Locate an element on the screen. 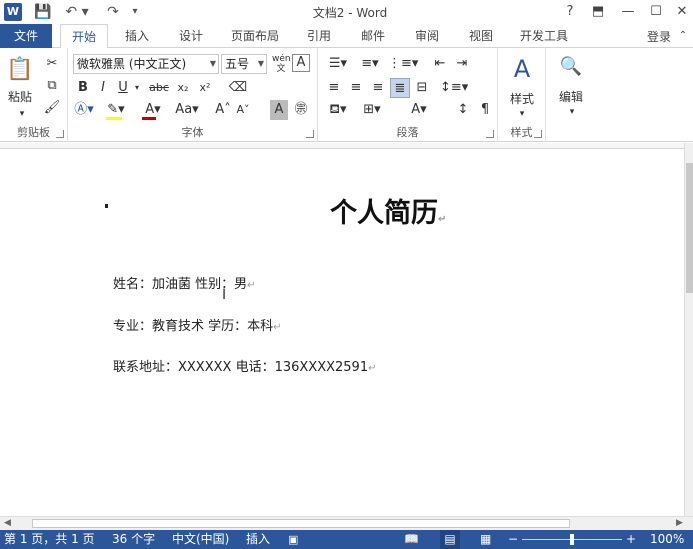 The height and width of the screenshot is (549, 693). grow-font-button: A˄ is located at coordinates (223, 110).